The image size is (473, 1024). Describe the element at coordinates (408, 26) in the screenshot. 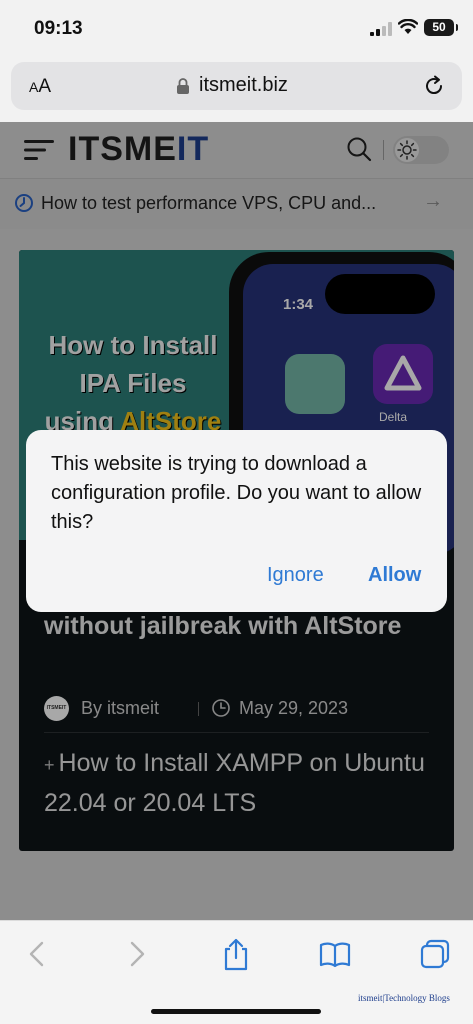

I see `wifi-icon` at that location.